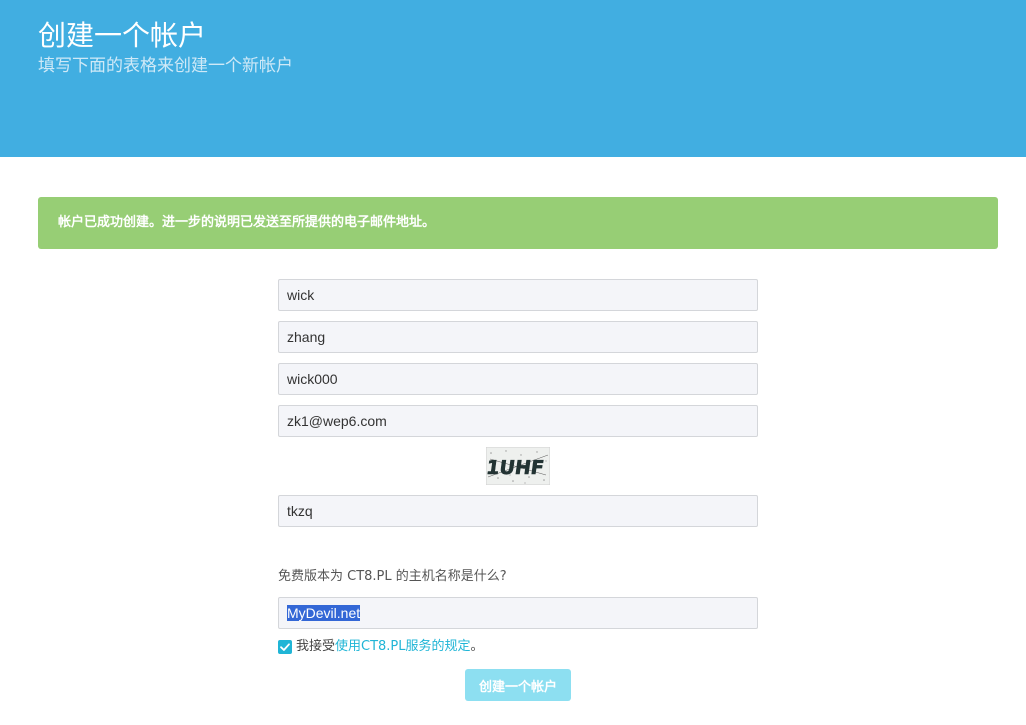 The image size is (1026, 725). What do you see at coordinates (316, 646) in the screenshot?
I see `accept-terms-prefix: 我接受` at bounding box center [316, 646].